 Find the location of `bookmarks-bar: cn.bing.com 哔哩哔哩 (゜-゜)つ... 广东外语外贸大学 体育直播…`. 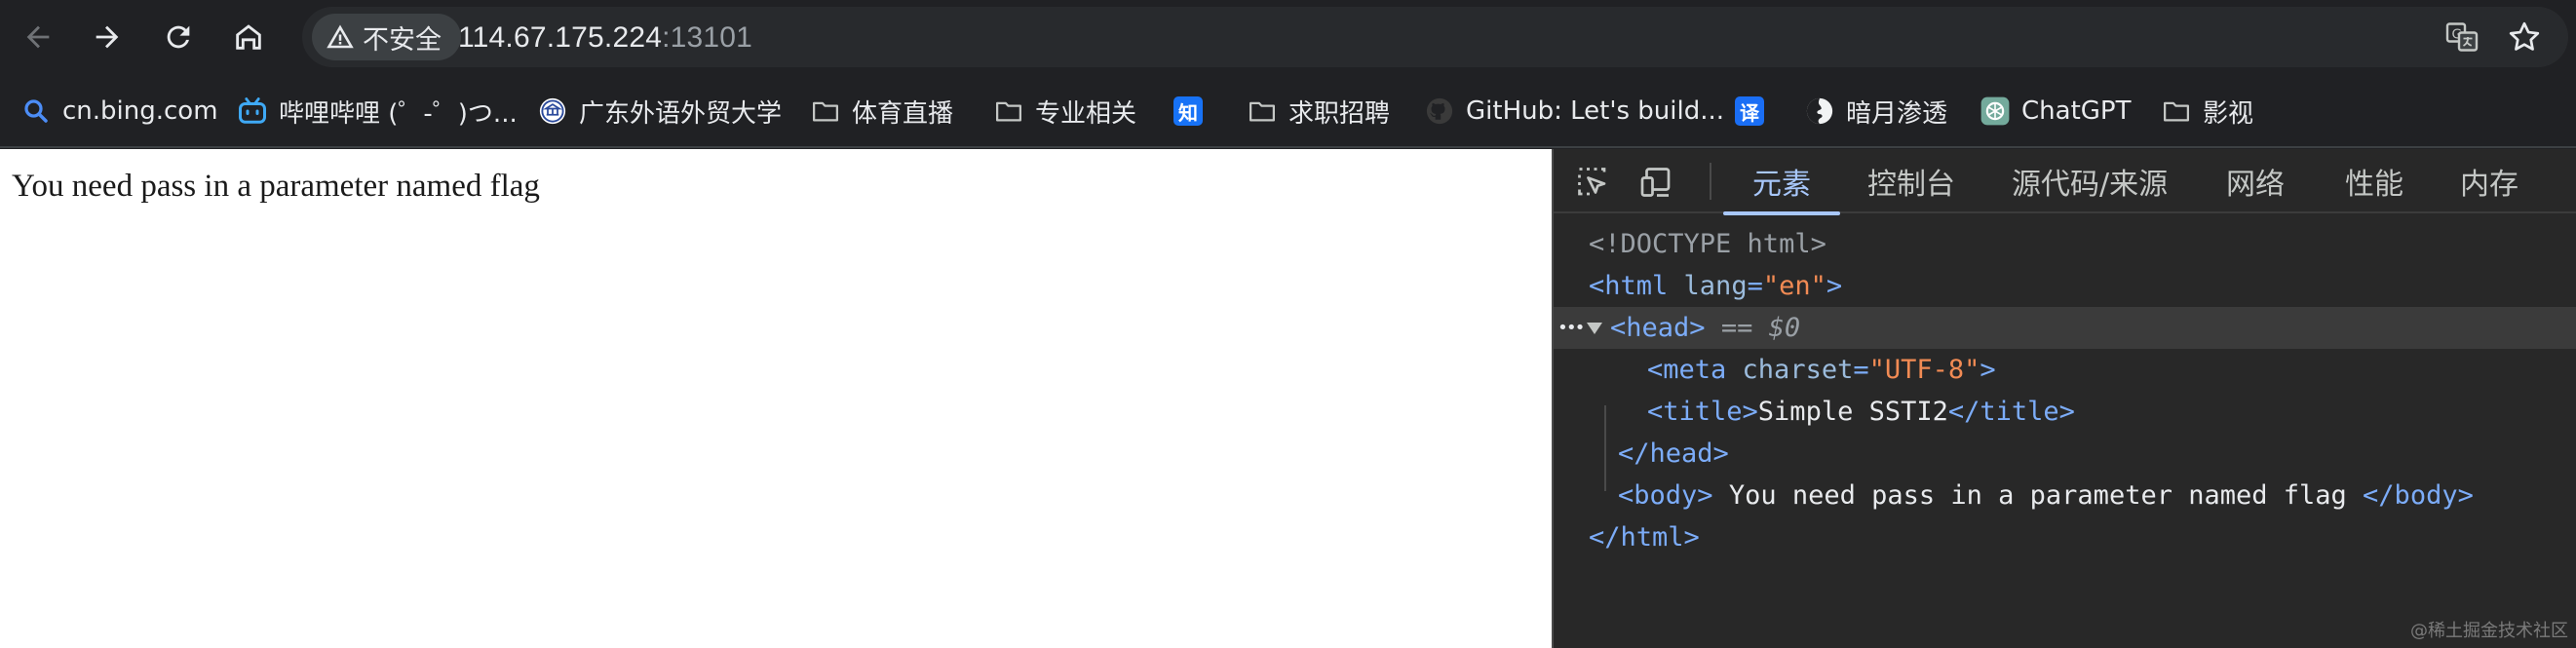

bookmarks-bar: cn.bing.com 哔哩哔哩 (゜-゜)つ... 广东外语外贸大学 体育直播… is located at coordinates (1288, 111).